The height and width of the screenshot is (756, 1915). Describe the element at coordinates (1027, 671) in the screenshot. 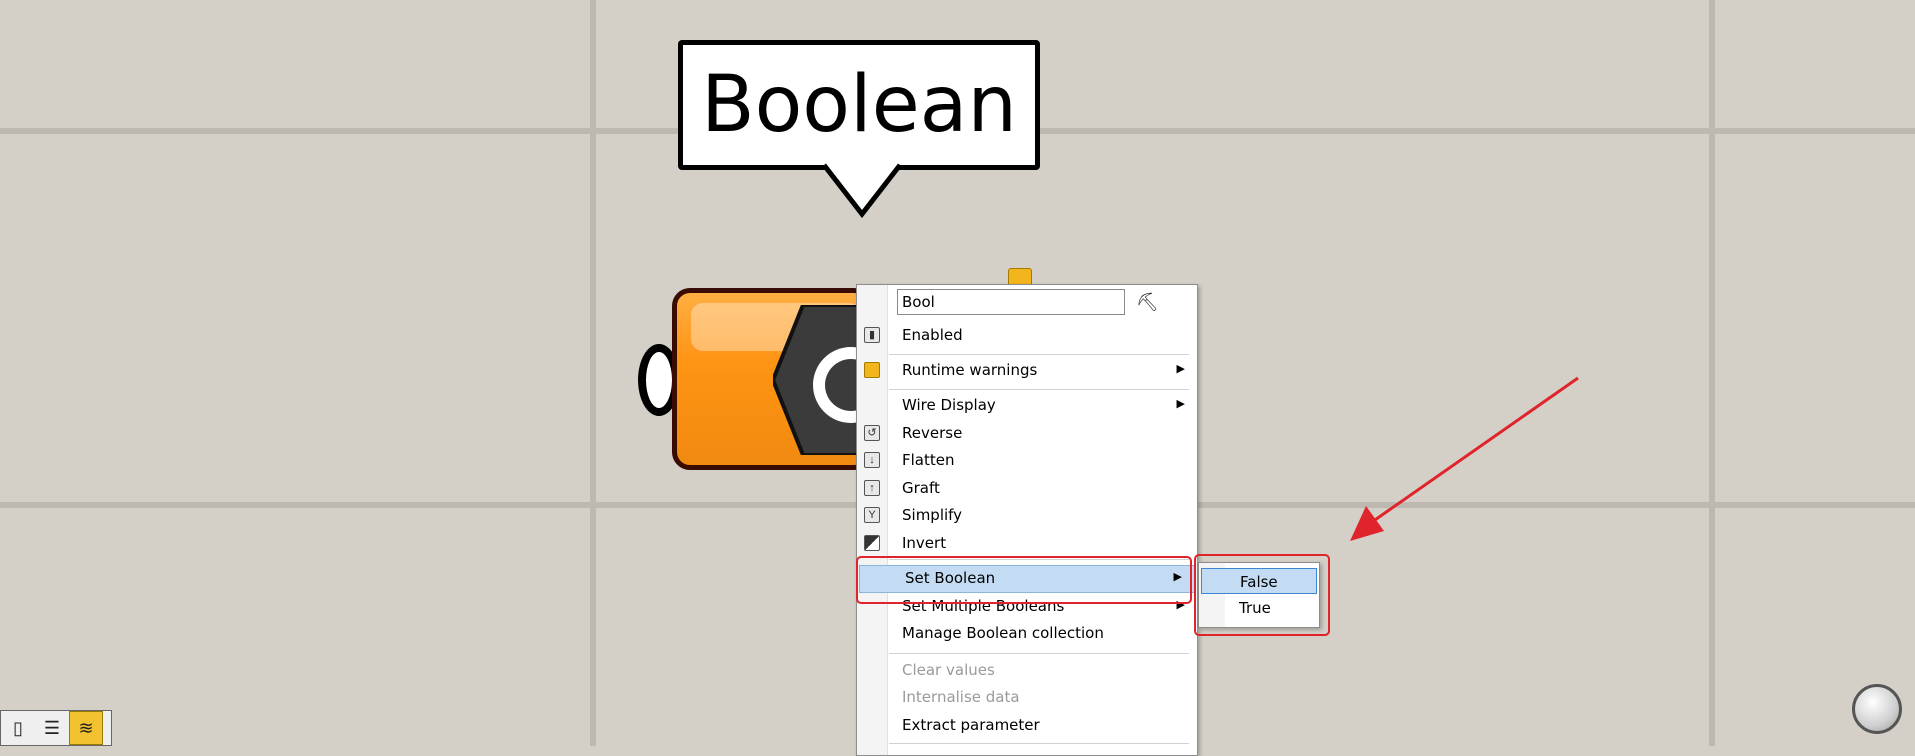

I see `menu-item-clear-values: Clear values` at that location.